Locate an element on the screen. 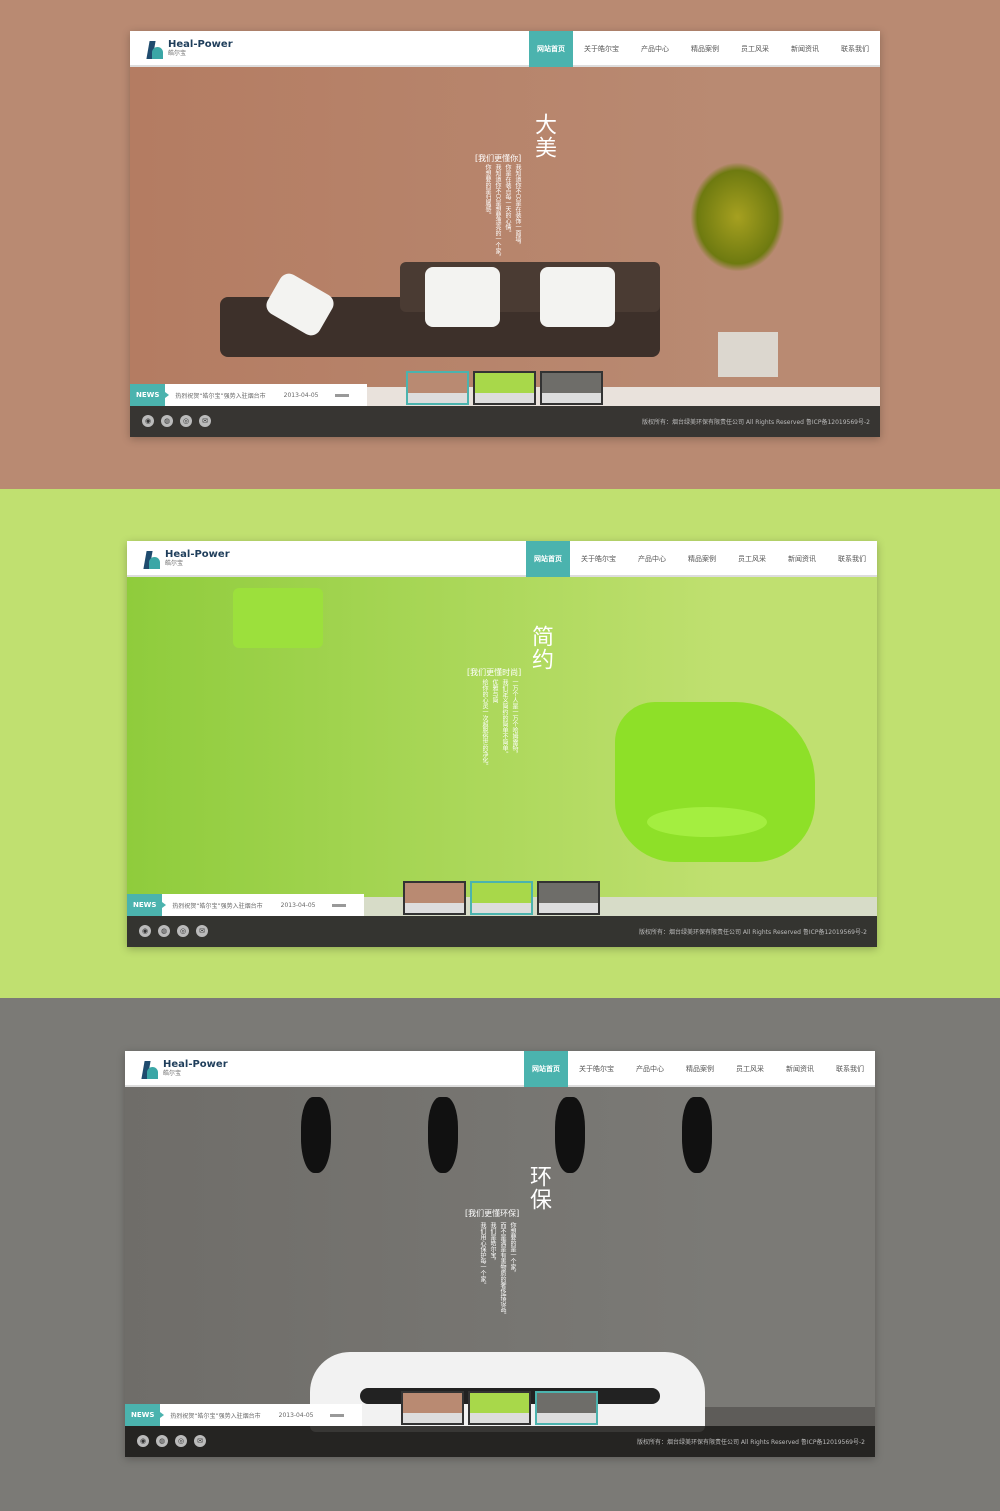 The height and width of the screenshot is (1511, 1000). slogan-line: 我知道你不只是在装饰一面墙， is located at coordinates (517, 206).